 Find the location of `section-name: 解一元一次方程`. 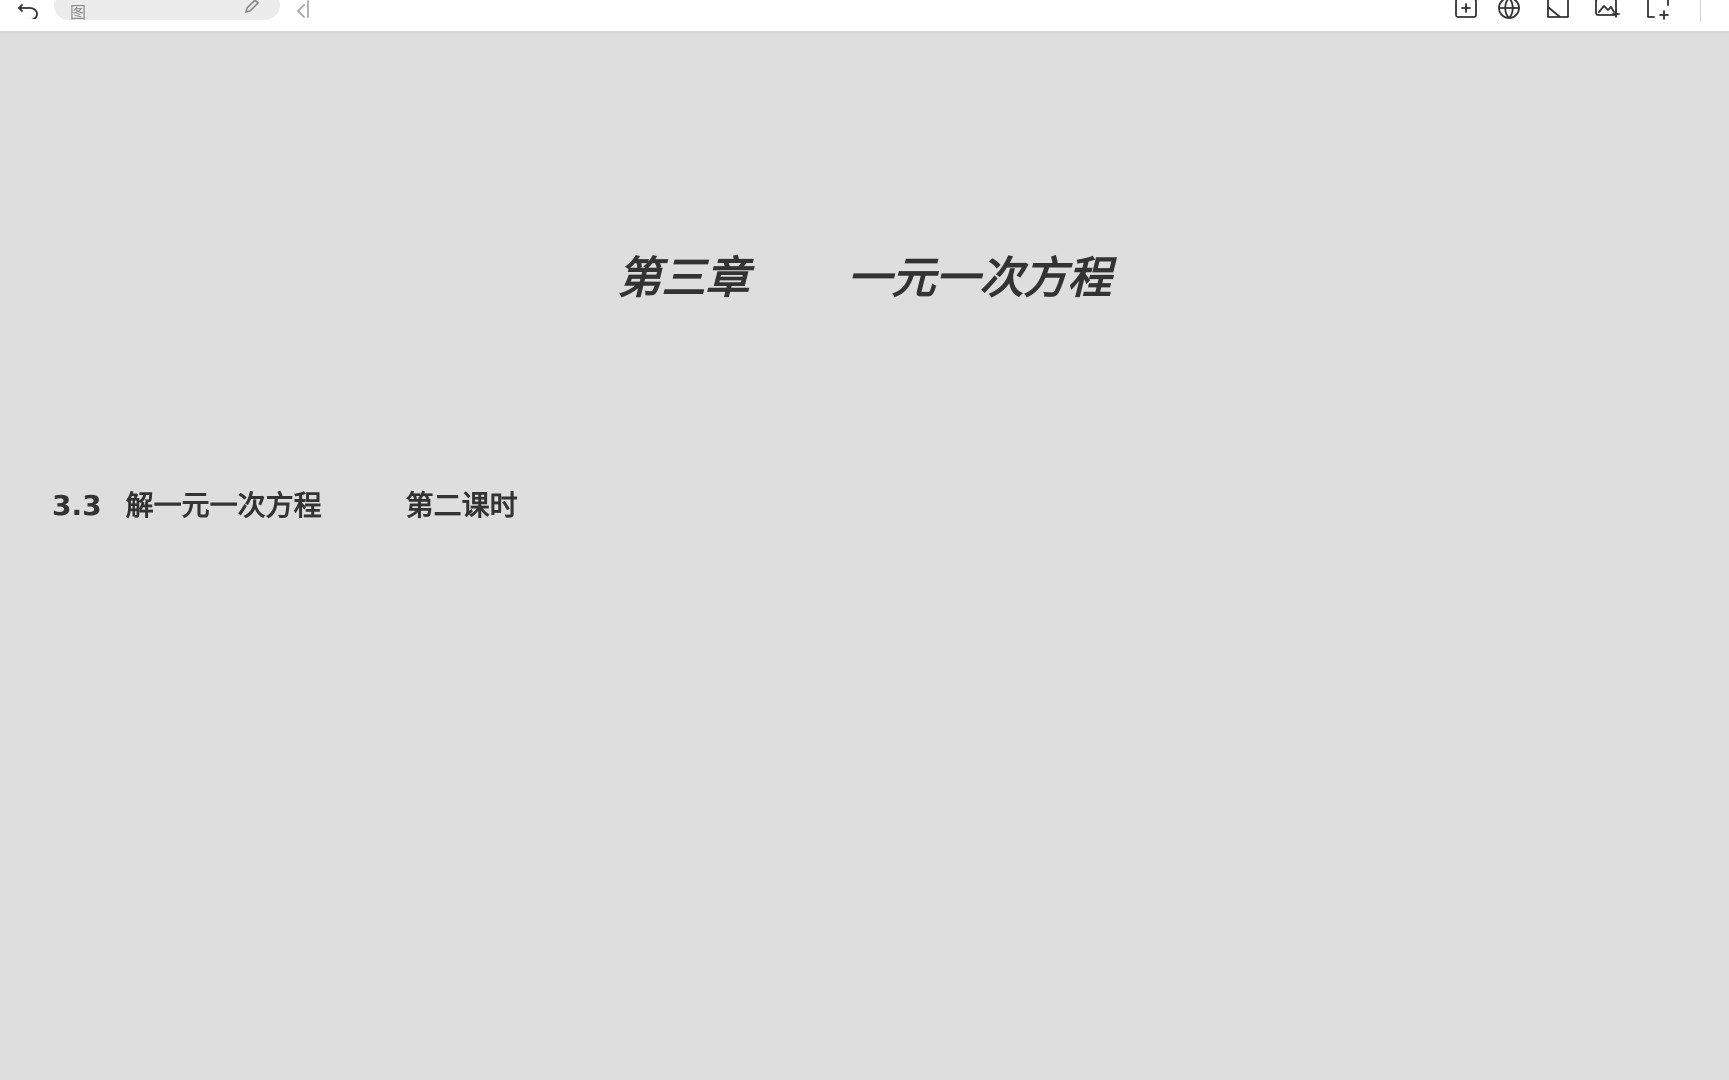

section-name: 解一元一次方程 is located at coordinates (223, 505).